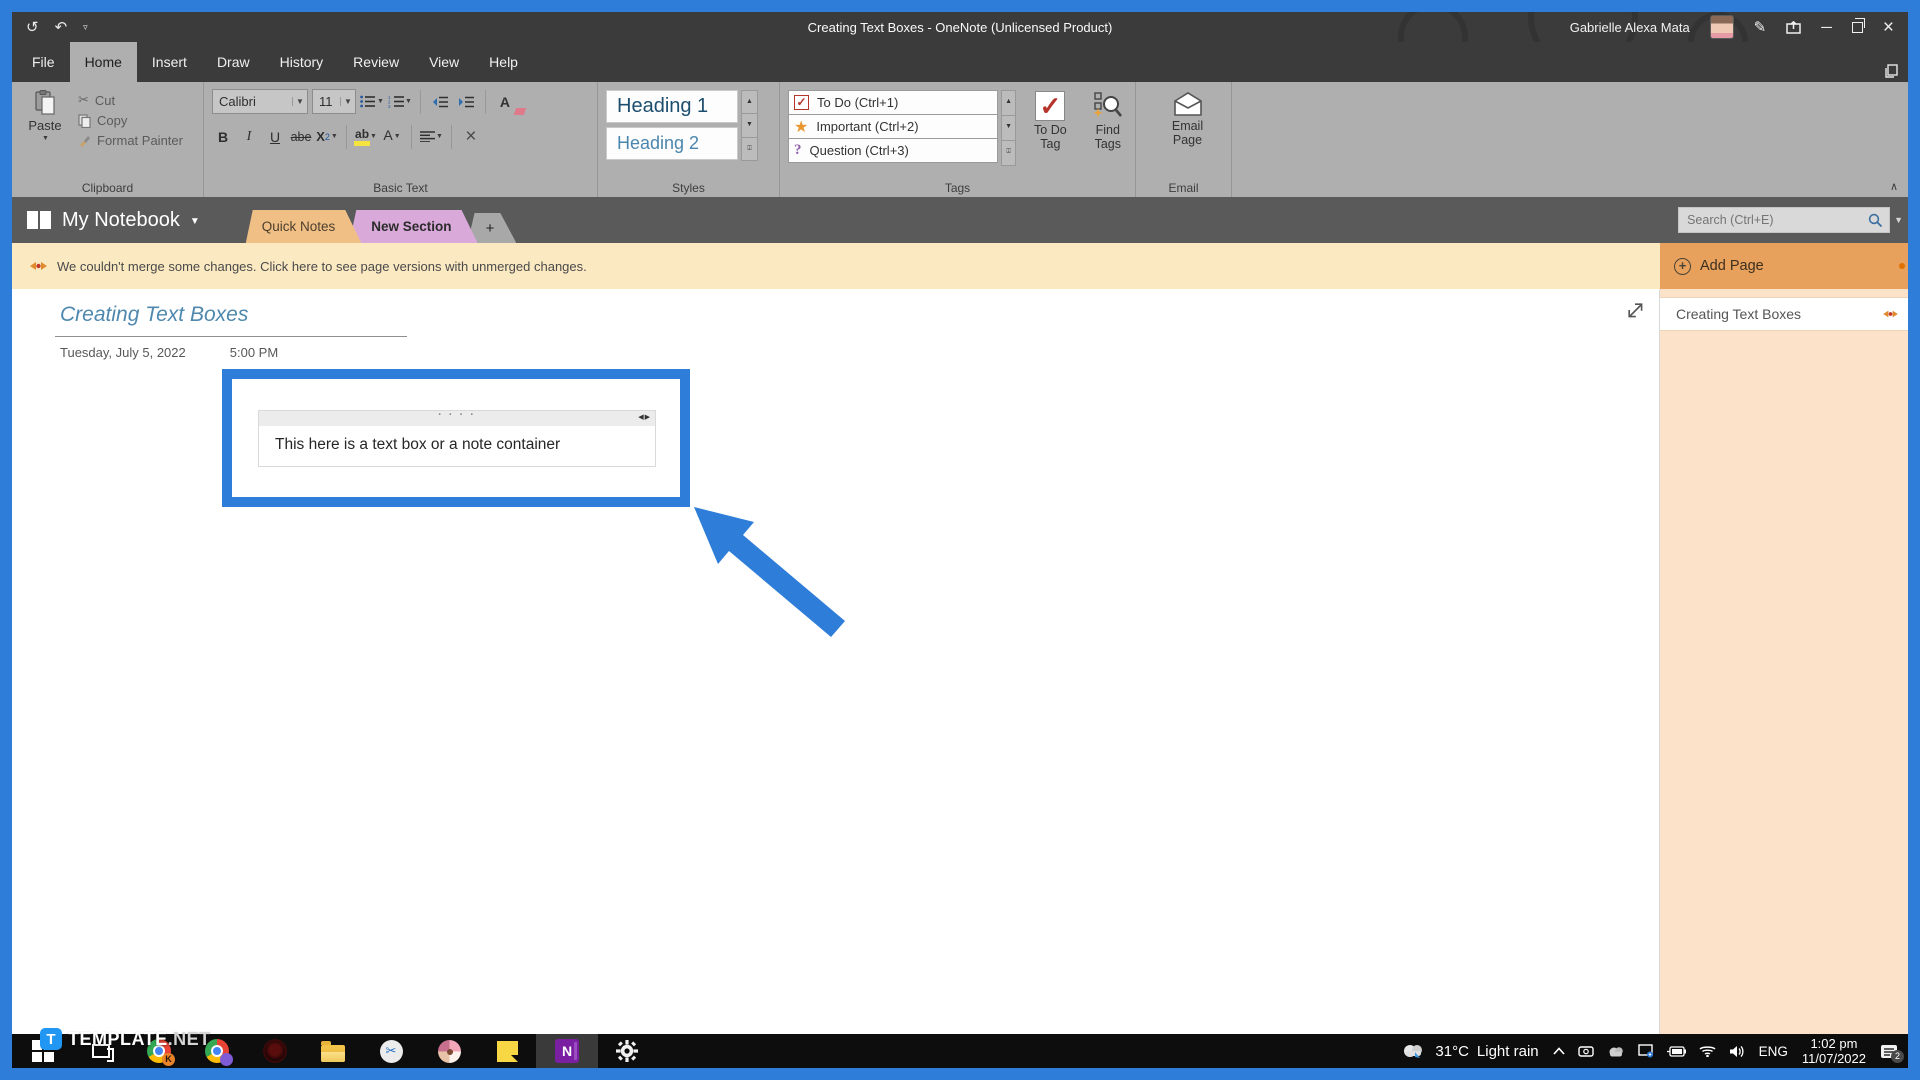  I want to click on taskbar-app-onenote: N, so click(567, 1051).